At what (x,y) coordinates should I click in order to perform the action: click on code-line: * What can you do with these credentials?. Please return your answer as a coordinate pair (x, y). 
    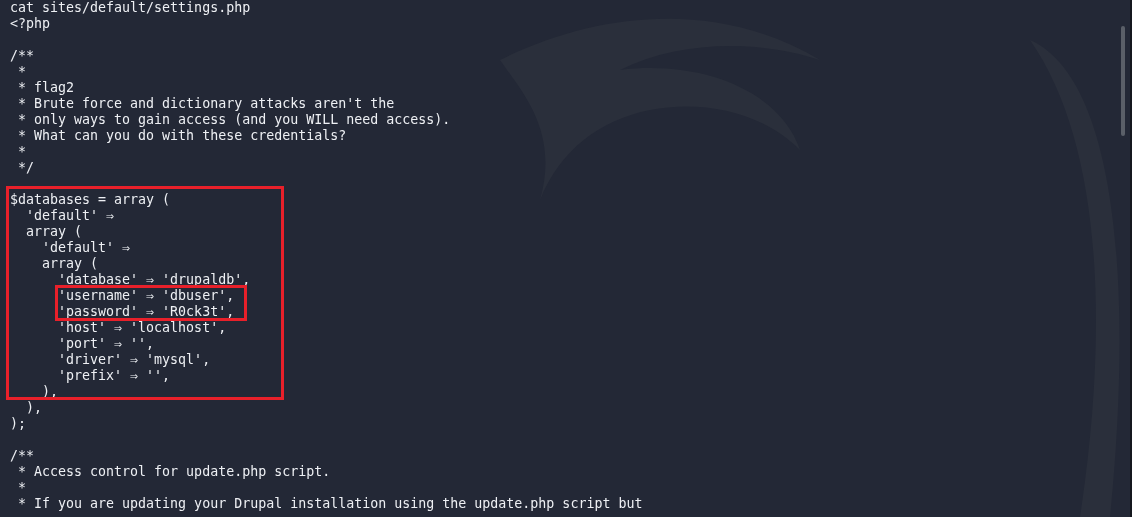
    Looking at the image, I should click on (182, 136).